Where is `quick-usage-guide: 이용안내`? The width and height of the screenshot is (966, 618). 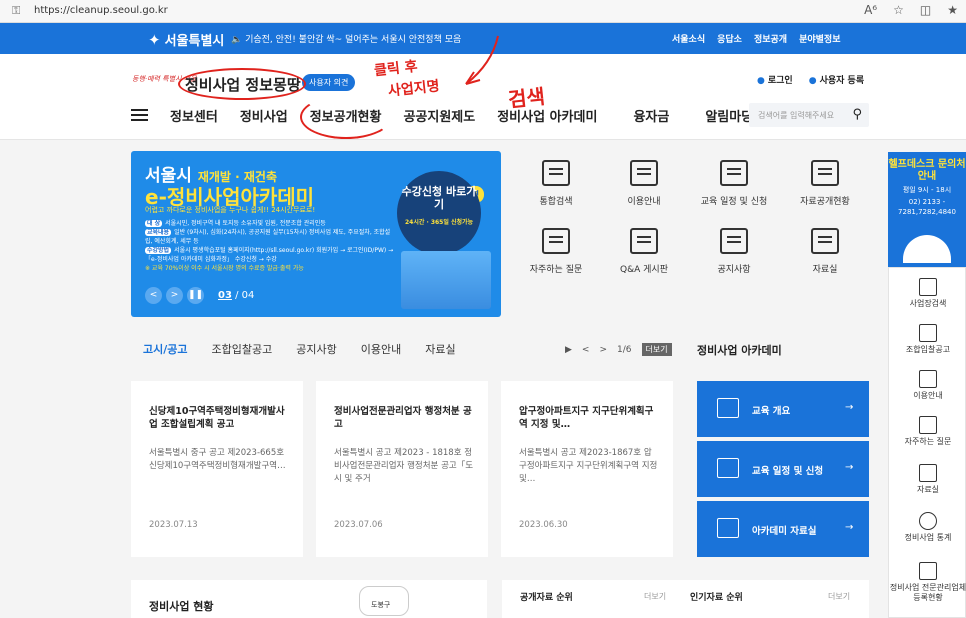
quick-usage-guide: 이용안내 is located at coordinates (644, 183).